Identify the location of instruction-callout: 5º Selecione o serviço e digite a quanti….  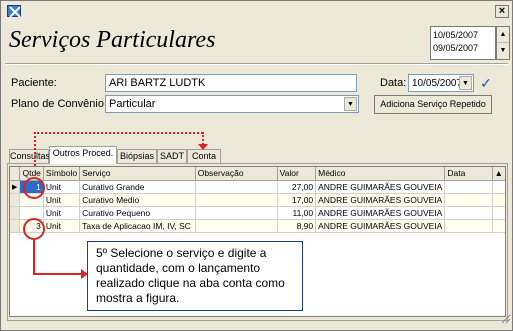
(195, 276).